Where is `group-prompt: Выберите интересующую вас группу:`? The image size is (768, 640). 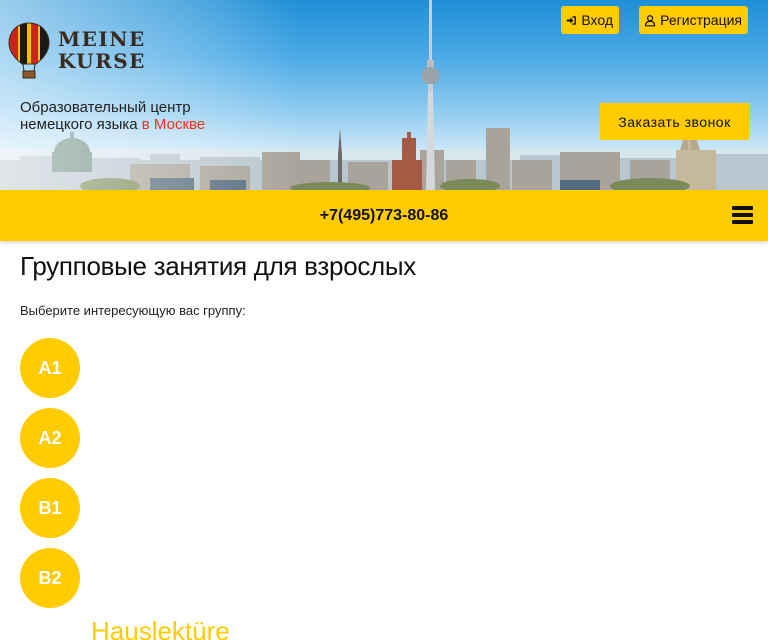
group-prompt: Выберите интересующую вас группу: is located at coordinates (133, 310).